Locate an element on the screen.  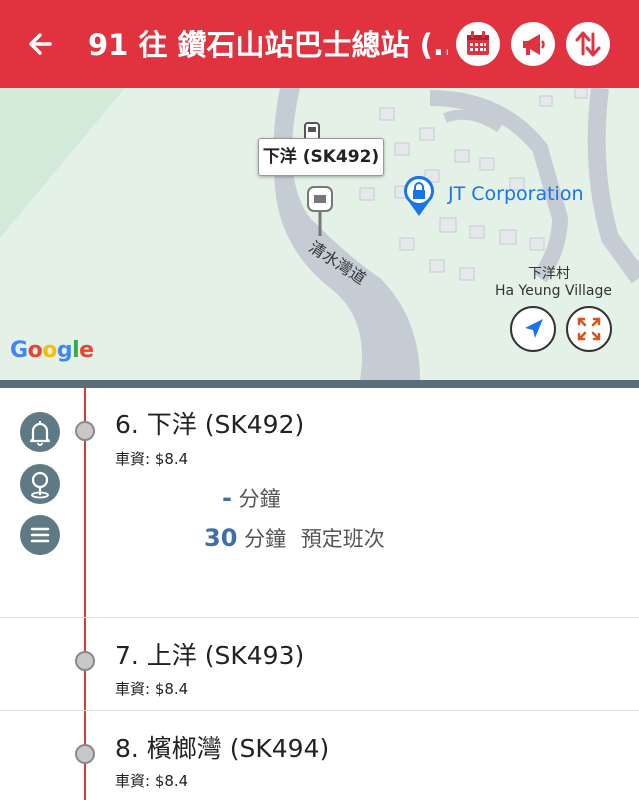
stop-row-8: 8. 檳榔灣 (SK494) 車資: $8.4 is located at coordinates (319, 755).